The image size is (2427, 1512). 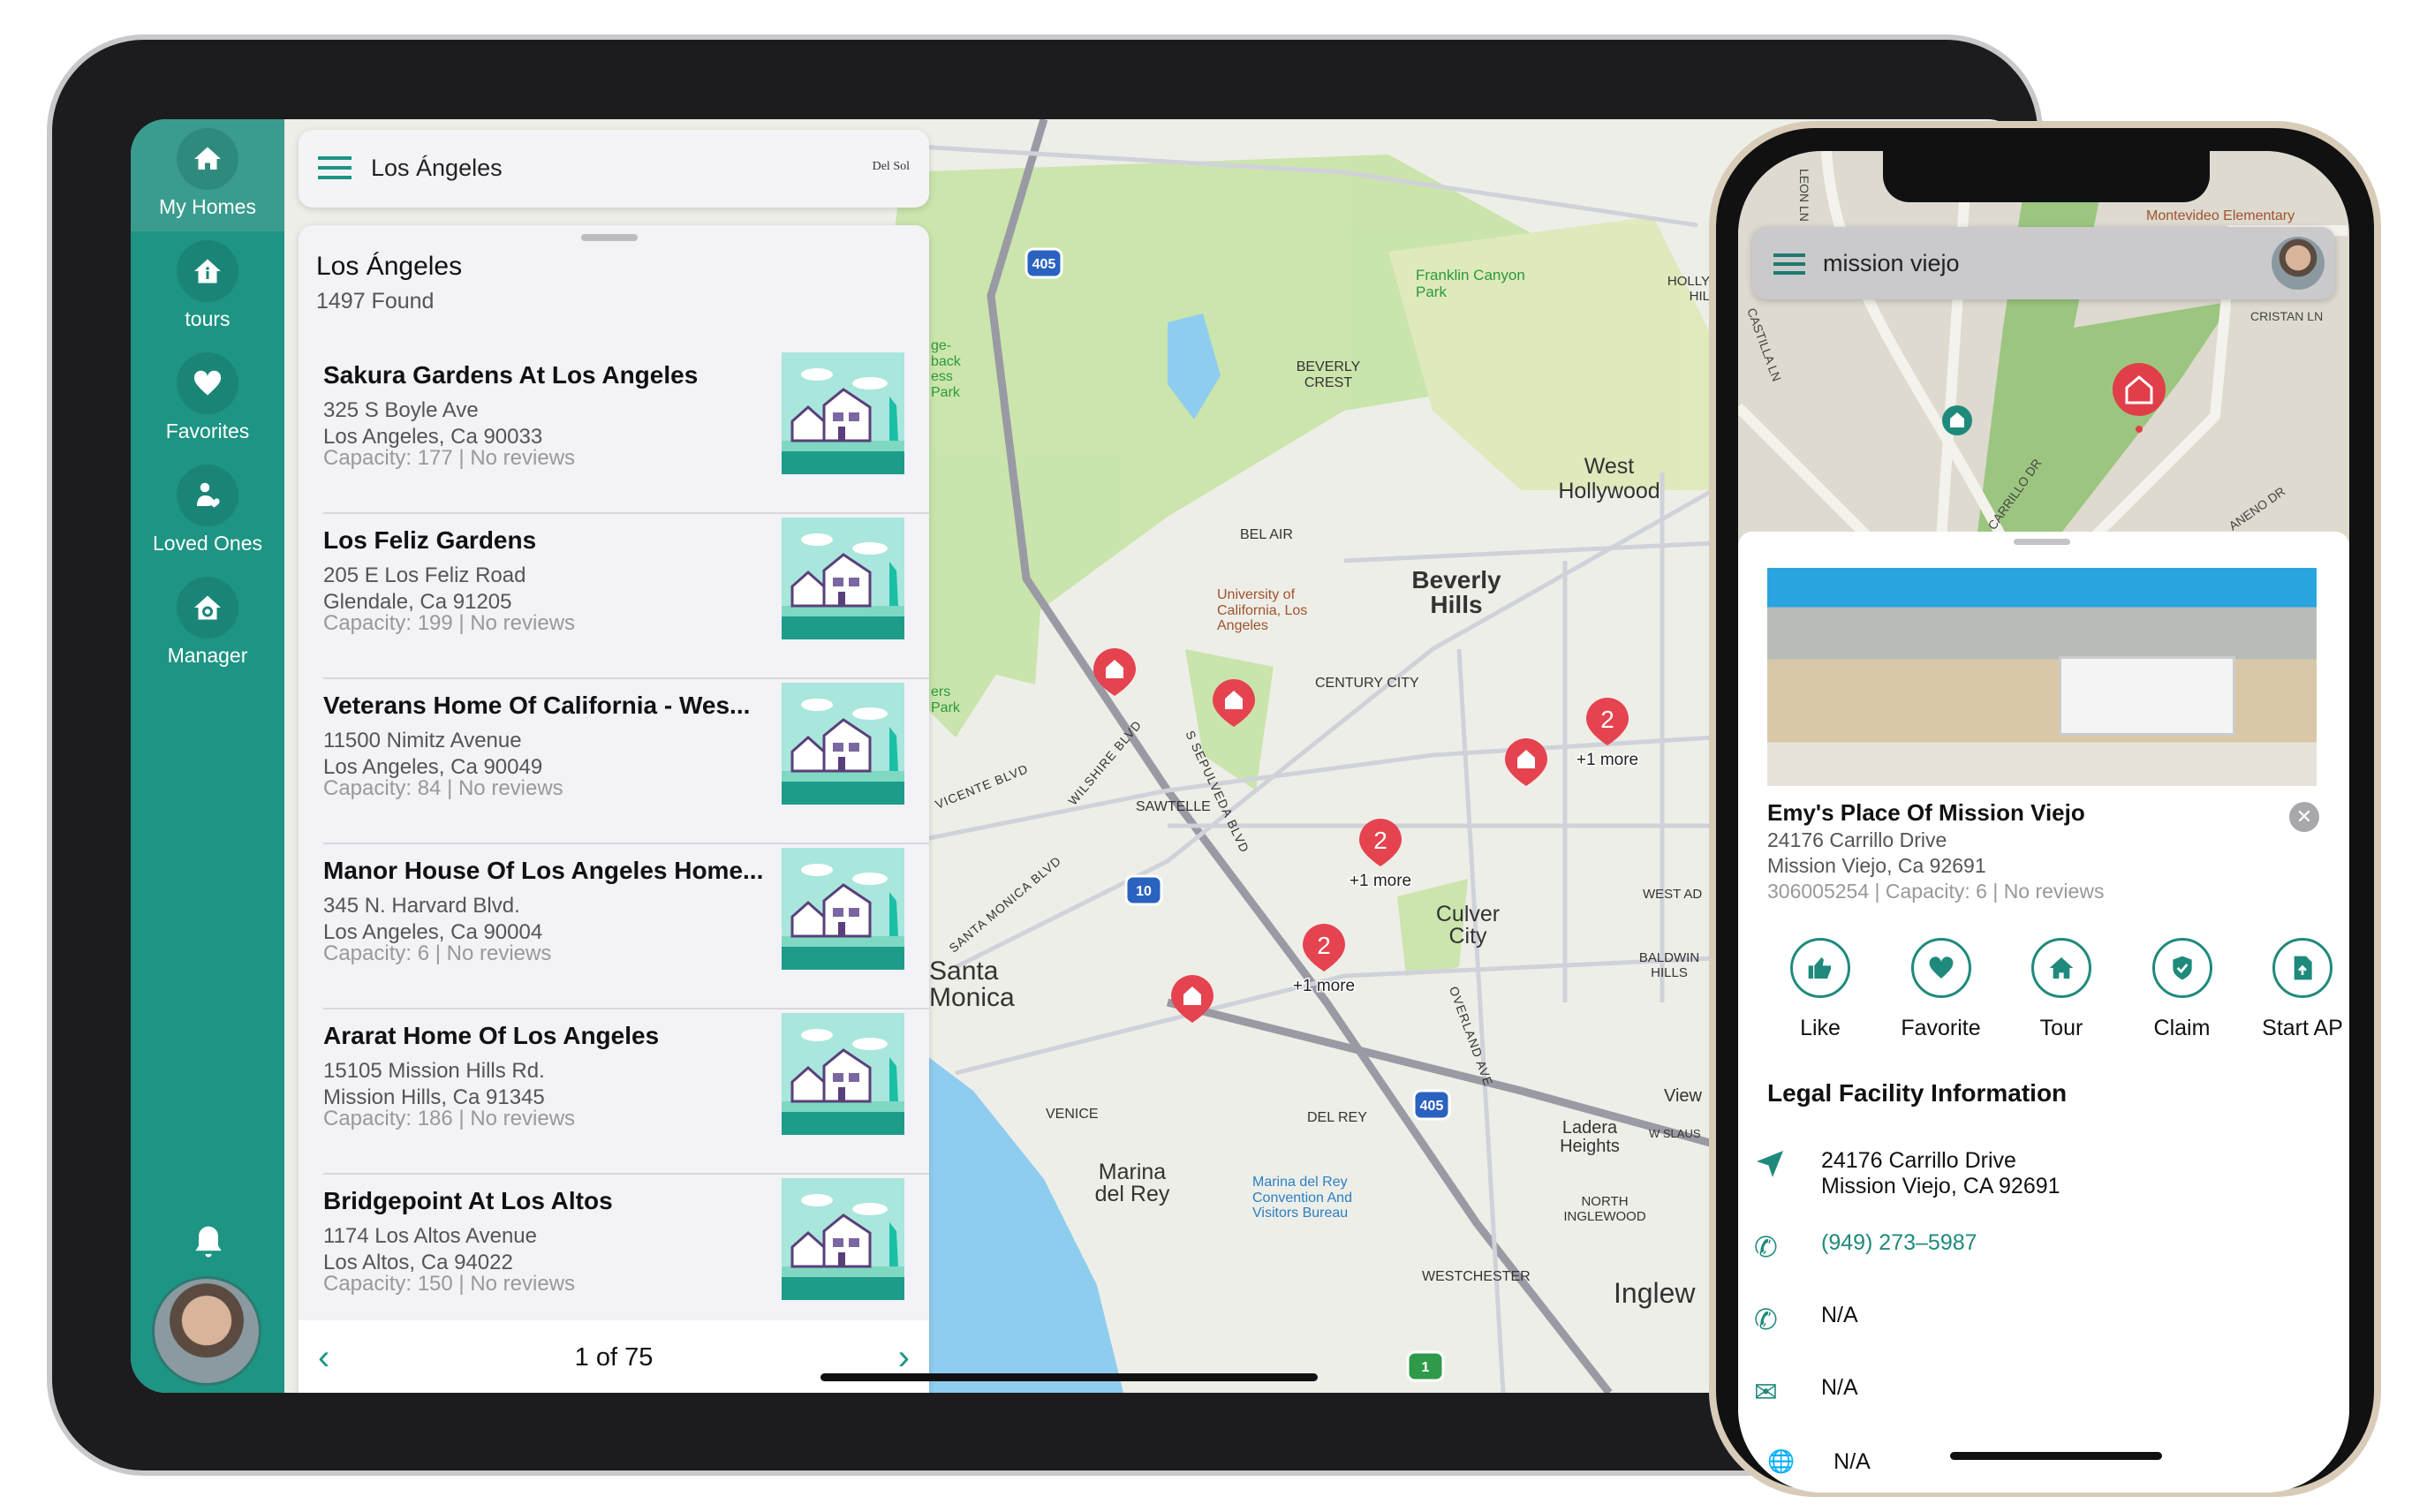 I want to click on action-label: Favorite, so click(x=1941, y=1028).